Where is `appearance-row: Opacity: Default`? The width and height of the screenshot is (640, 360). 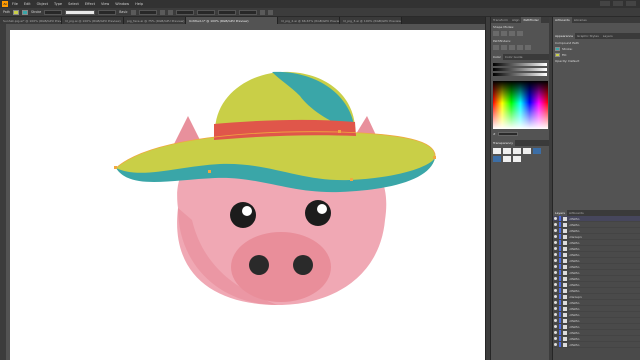
appearance-row: Opacity: Default is located at coordinates (596, 61).